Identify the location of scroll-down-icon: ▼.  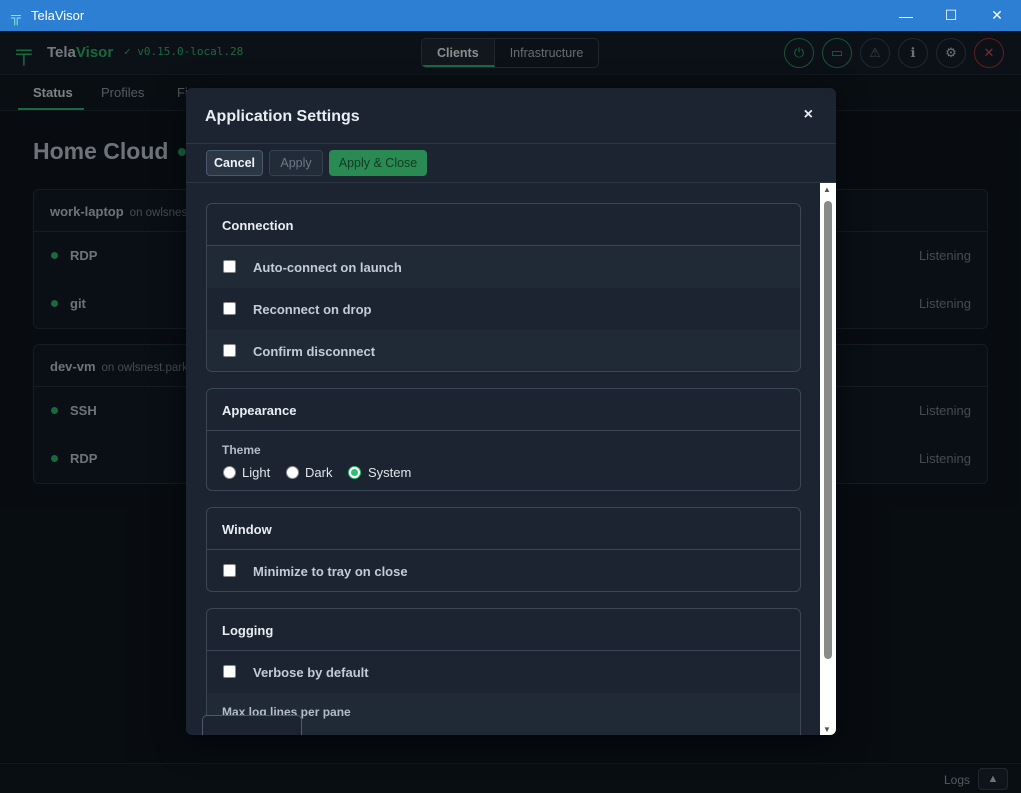
(827, 729).